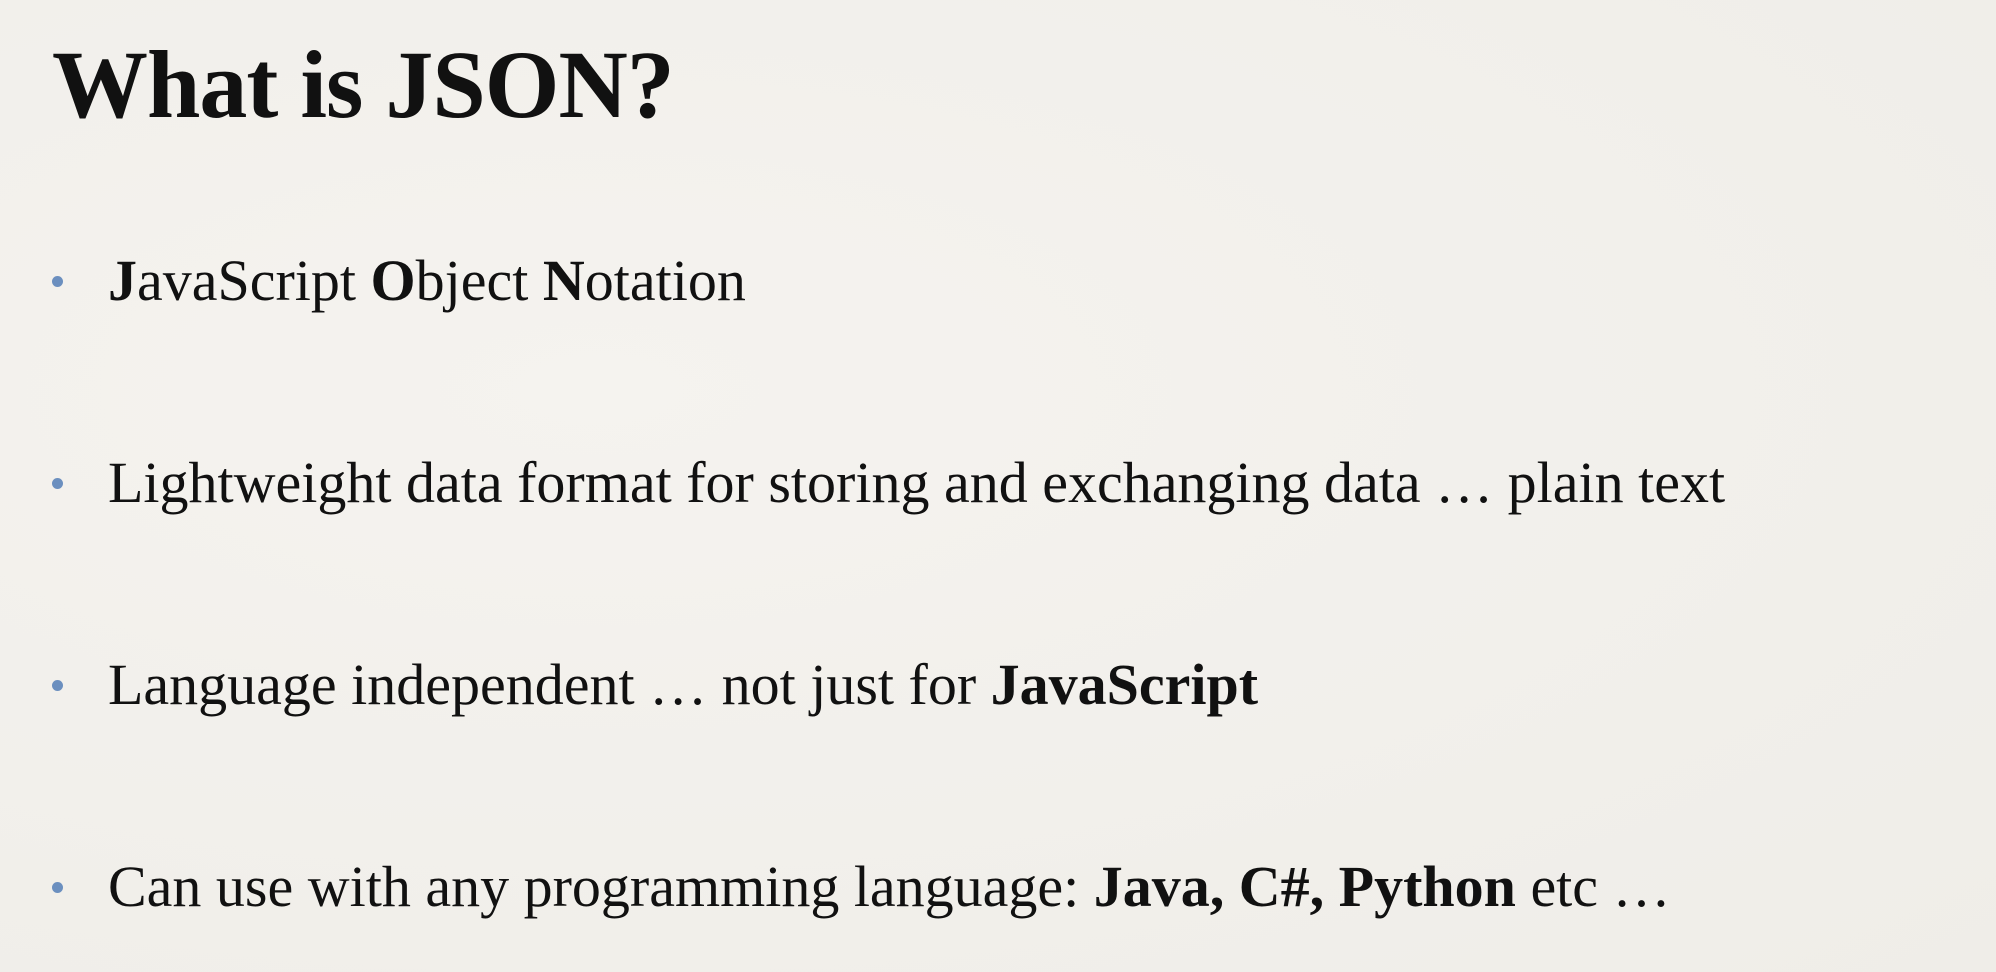 The image size is (1996, 972). Describe the element at coordinates (122, 280) in the screenshot. I see `bullet-text-segment: J` at that location.